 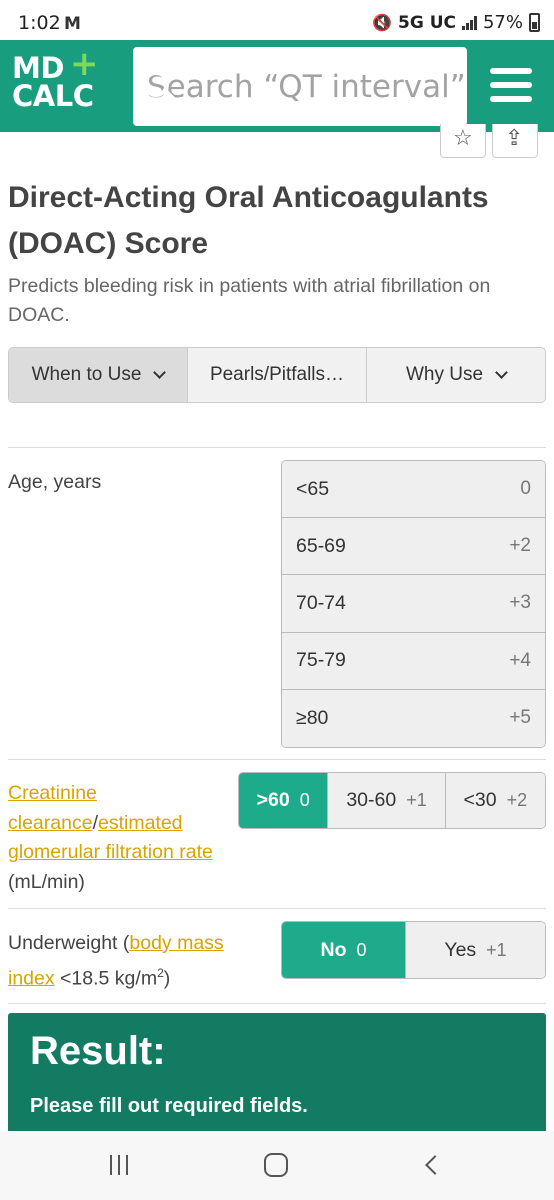 What do you see at coordinates (444, 374) in the screenshot?
I see `tab-label: Why Use` at bounding box center [444, 374].